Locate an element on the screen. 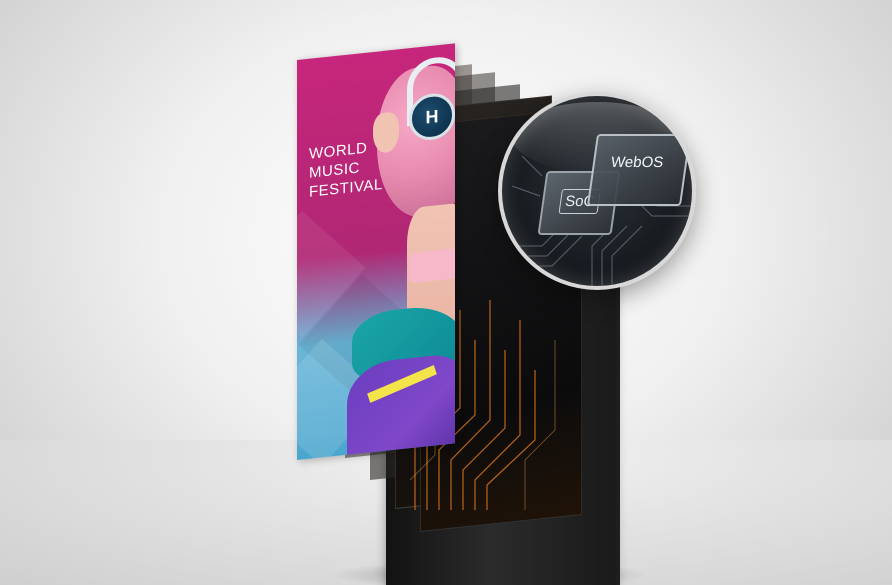 The height and width of the screenshot is (585, 892). festival-poster: WORLD MUSIC FESTIVAL H is located at coordinates (376, 252).